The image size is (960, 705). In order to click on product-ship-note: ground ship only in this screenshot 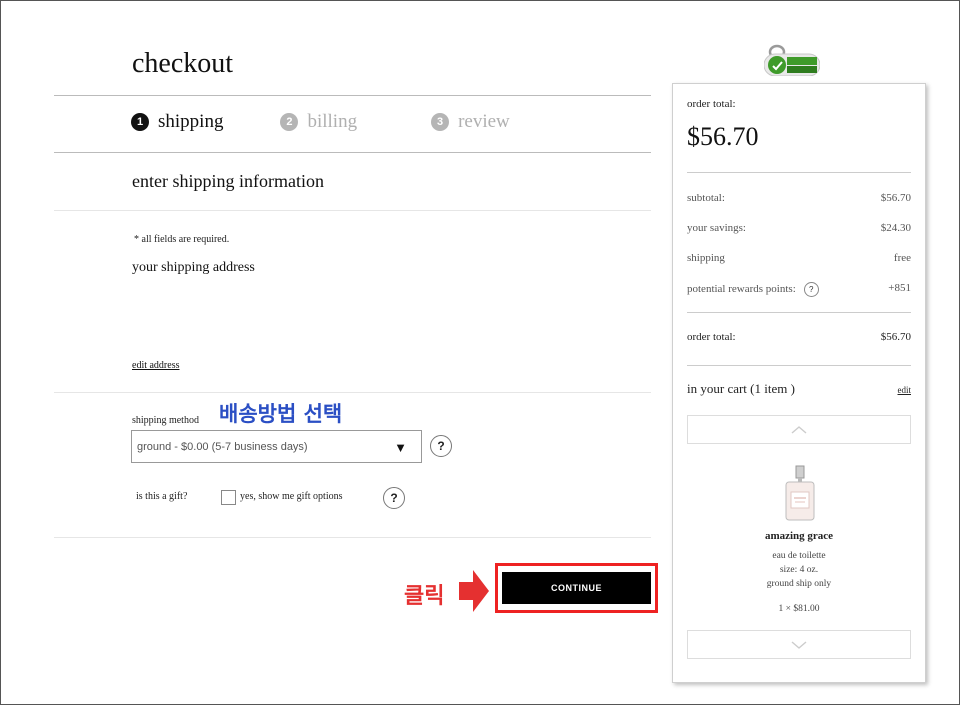, I will do `click(799, 584)`.